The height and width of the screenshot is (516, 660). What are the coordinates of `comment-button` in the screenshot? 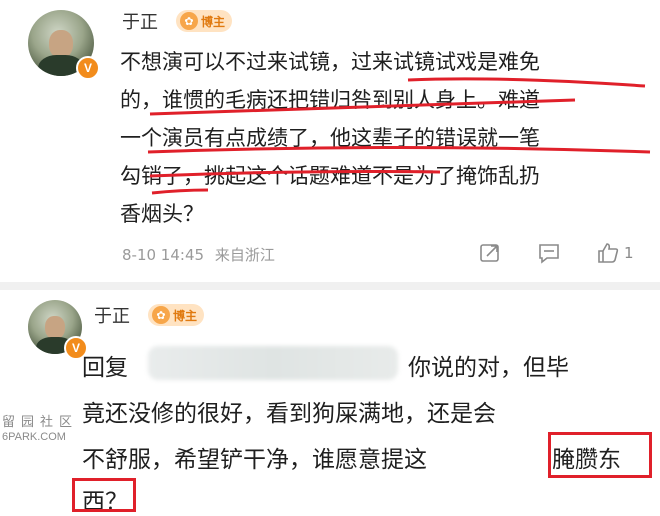 It's located at (549, 253).